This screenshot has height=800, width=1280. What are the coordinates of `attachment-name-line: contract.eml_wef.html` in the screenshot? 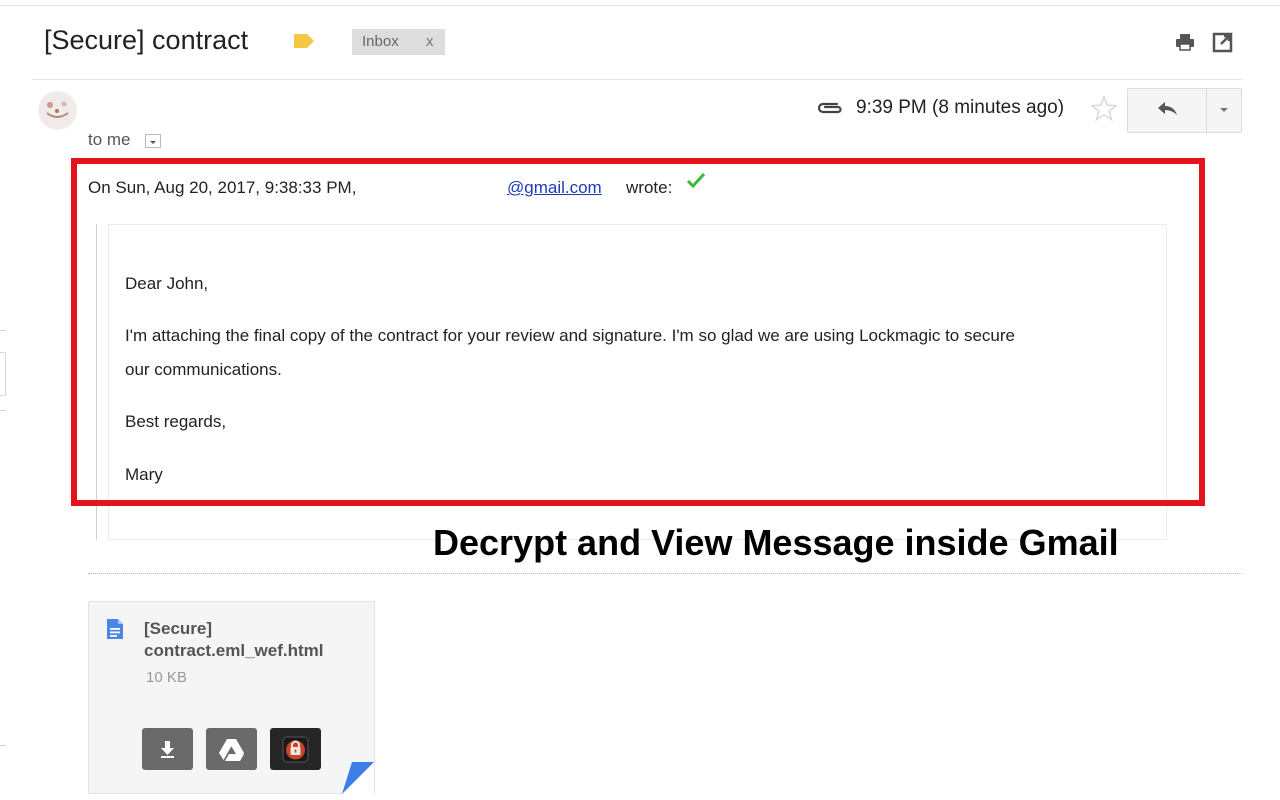 It's located at (234, 650).